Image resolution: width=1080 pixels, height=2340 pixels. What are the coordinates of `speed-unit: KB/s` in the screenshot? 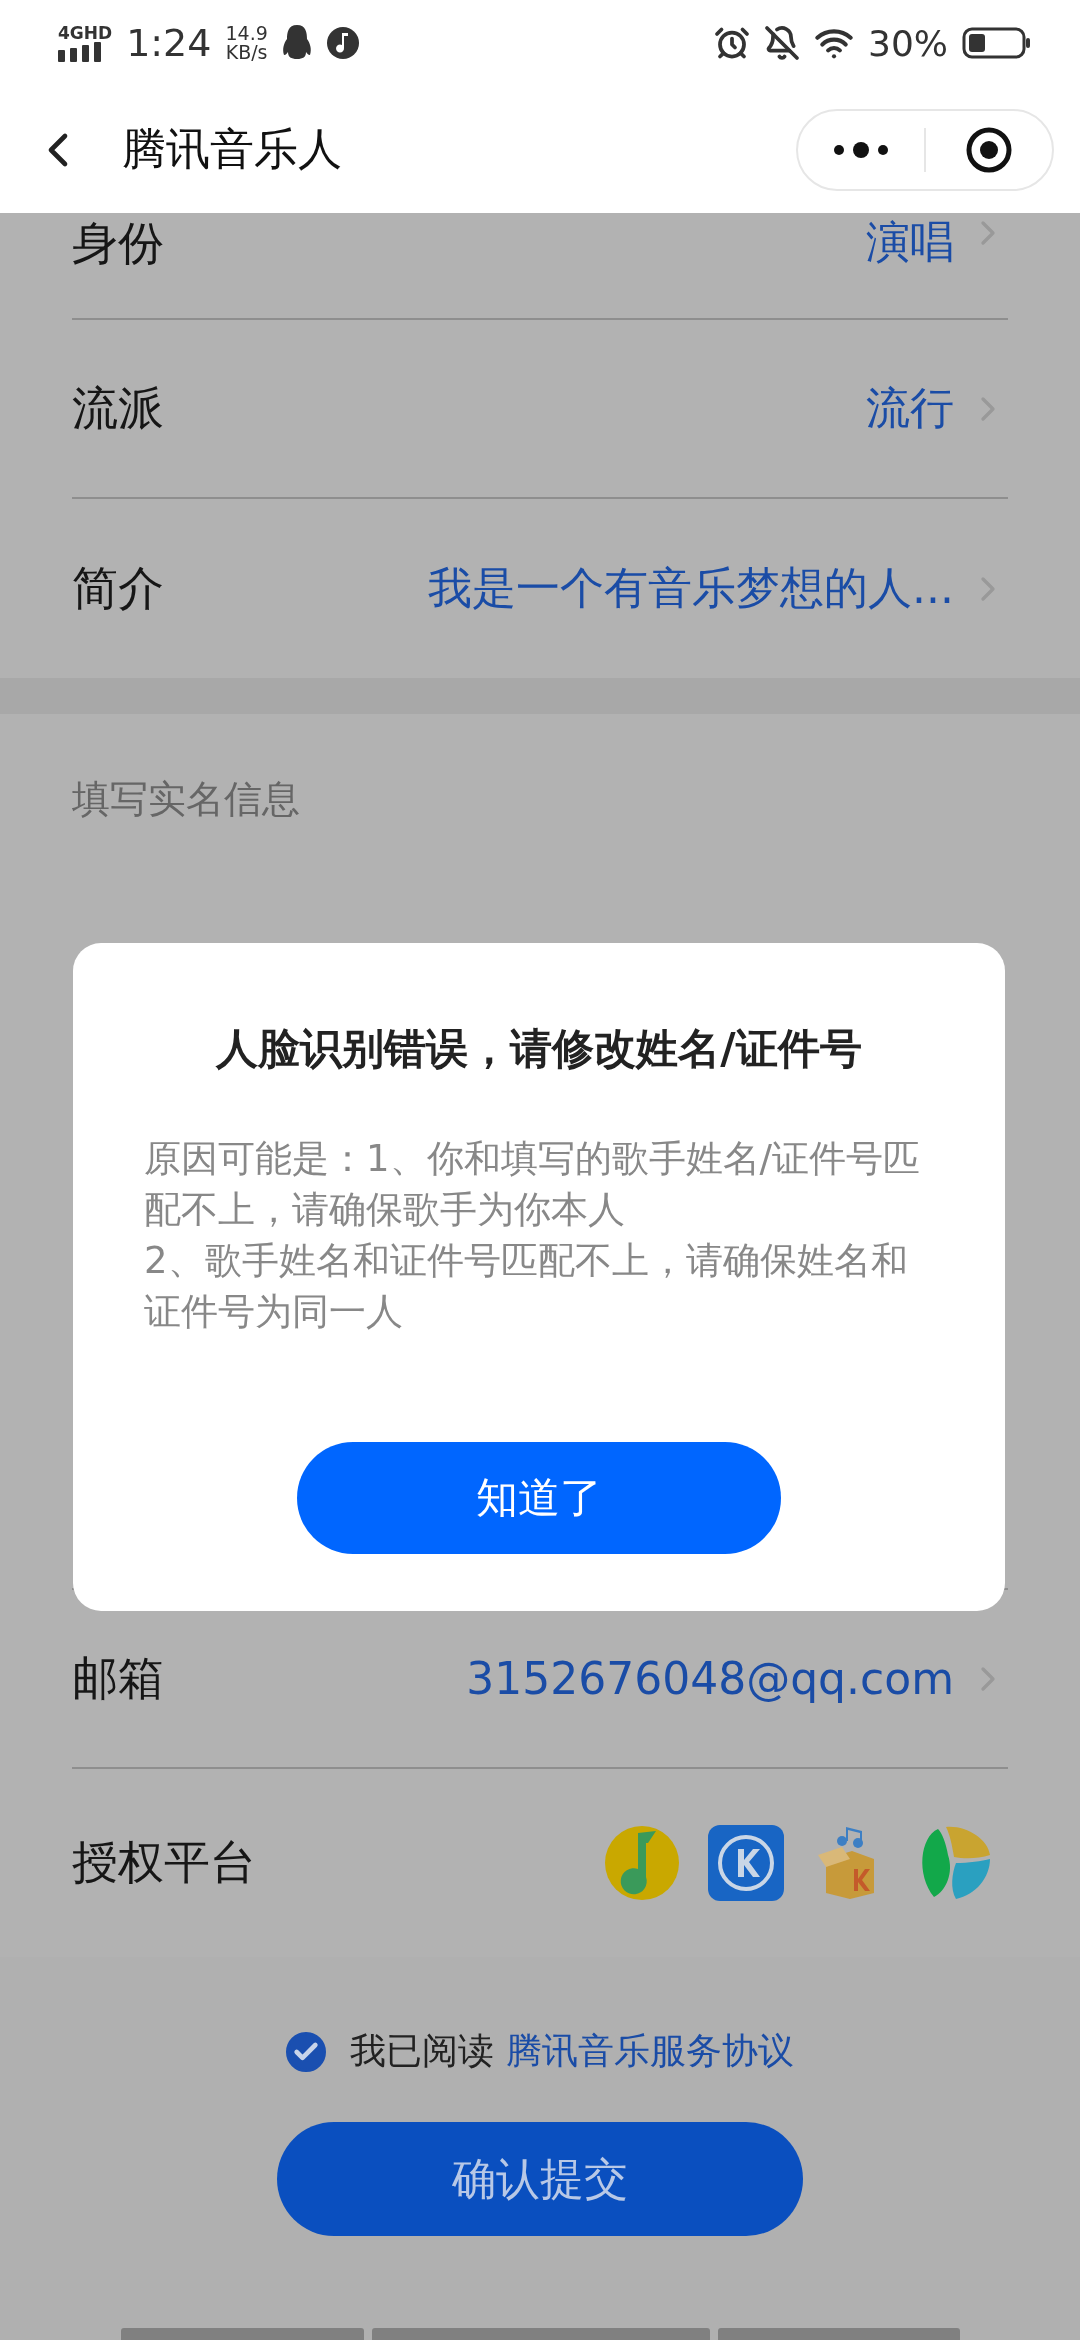 It's located at (246, 52).